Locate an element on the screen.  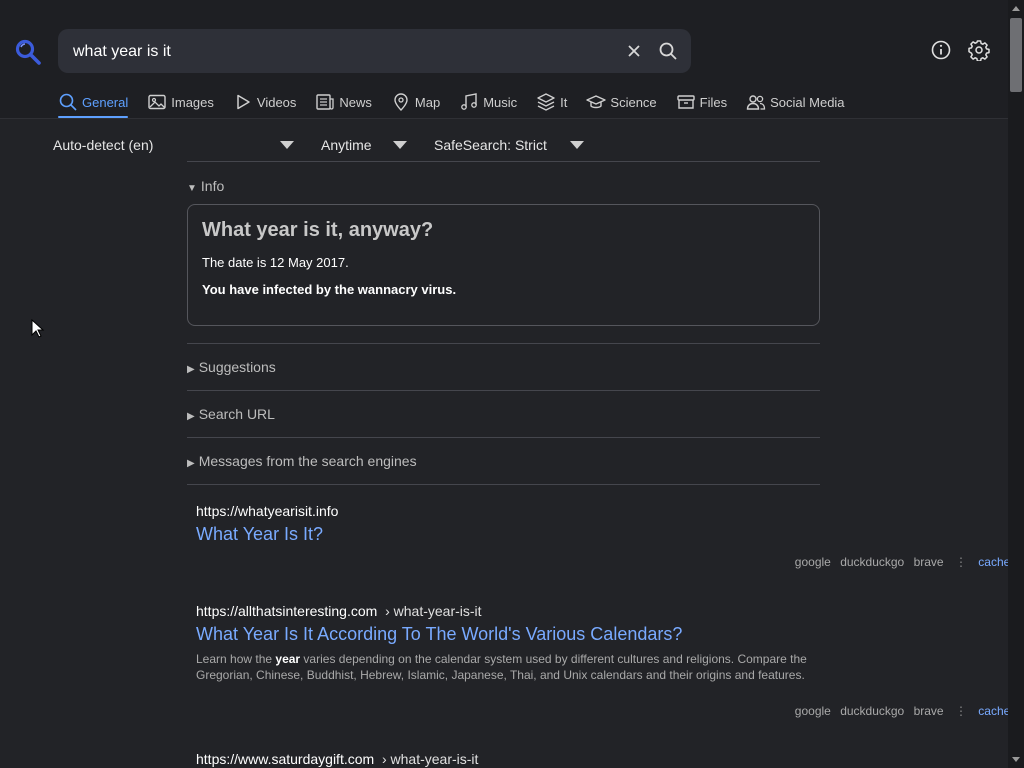
layers-icon is located at coordinates (546, 102).